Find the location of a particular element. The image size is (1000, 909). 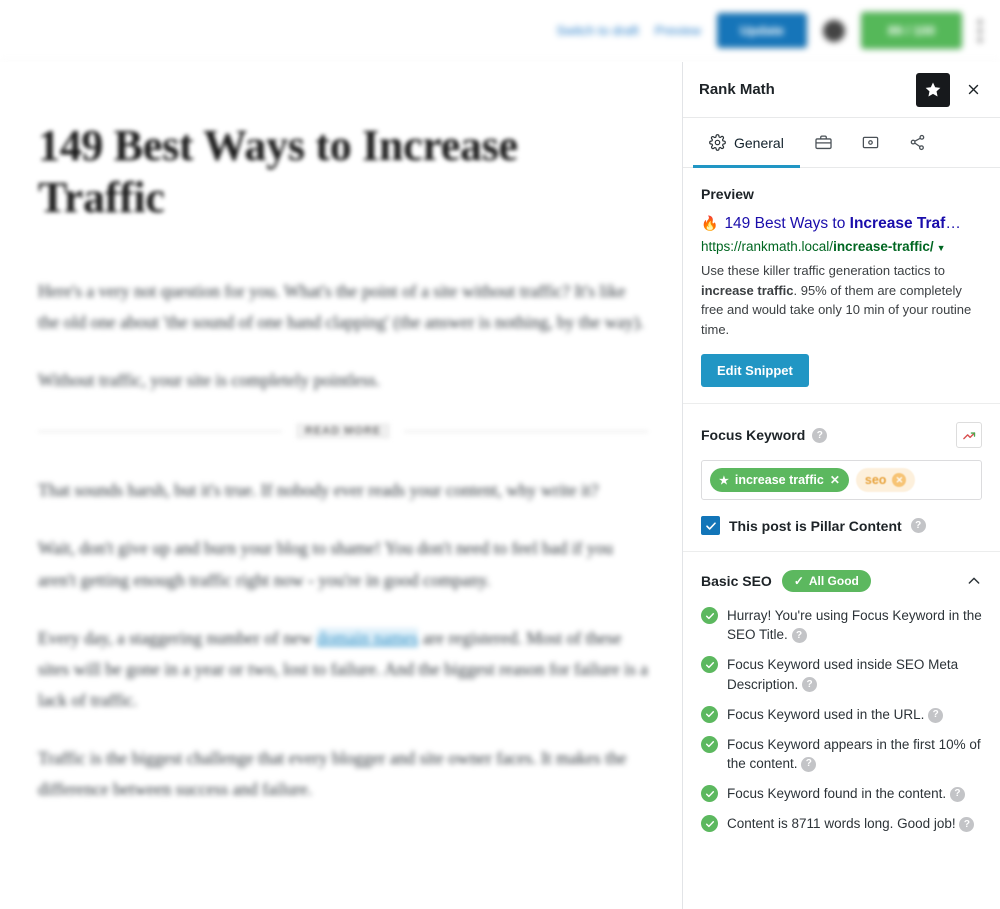

seo-score-value: 89 / 100 is located at coordinates (911, 30).